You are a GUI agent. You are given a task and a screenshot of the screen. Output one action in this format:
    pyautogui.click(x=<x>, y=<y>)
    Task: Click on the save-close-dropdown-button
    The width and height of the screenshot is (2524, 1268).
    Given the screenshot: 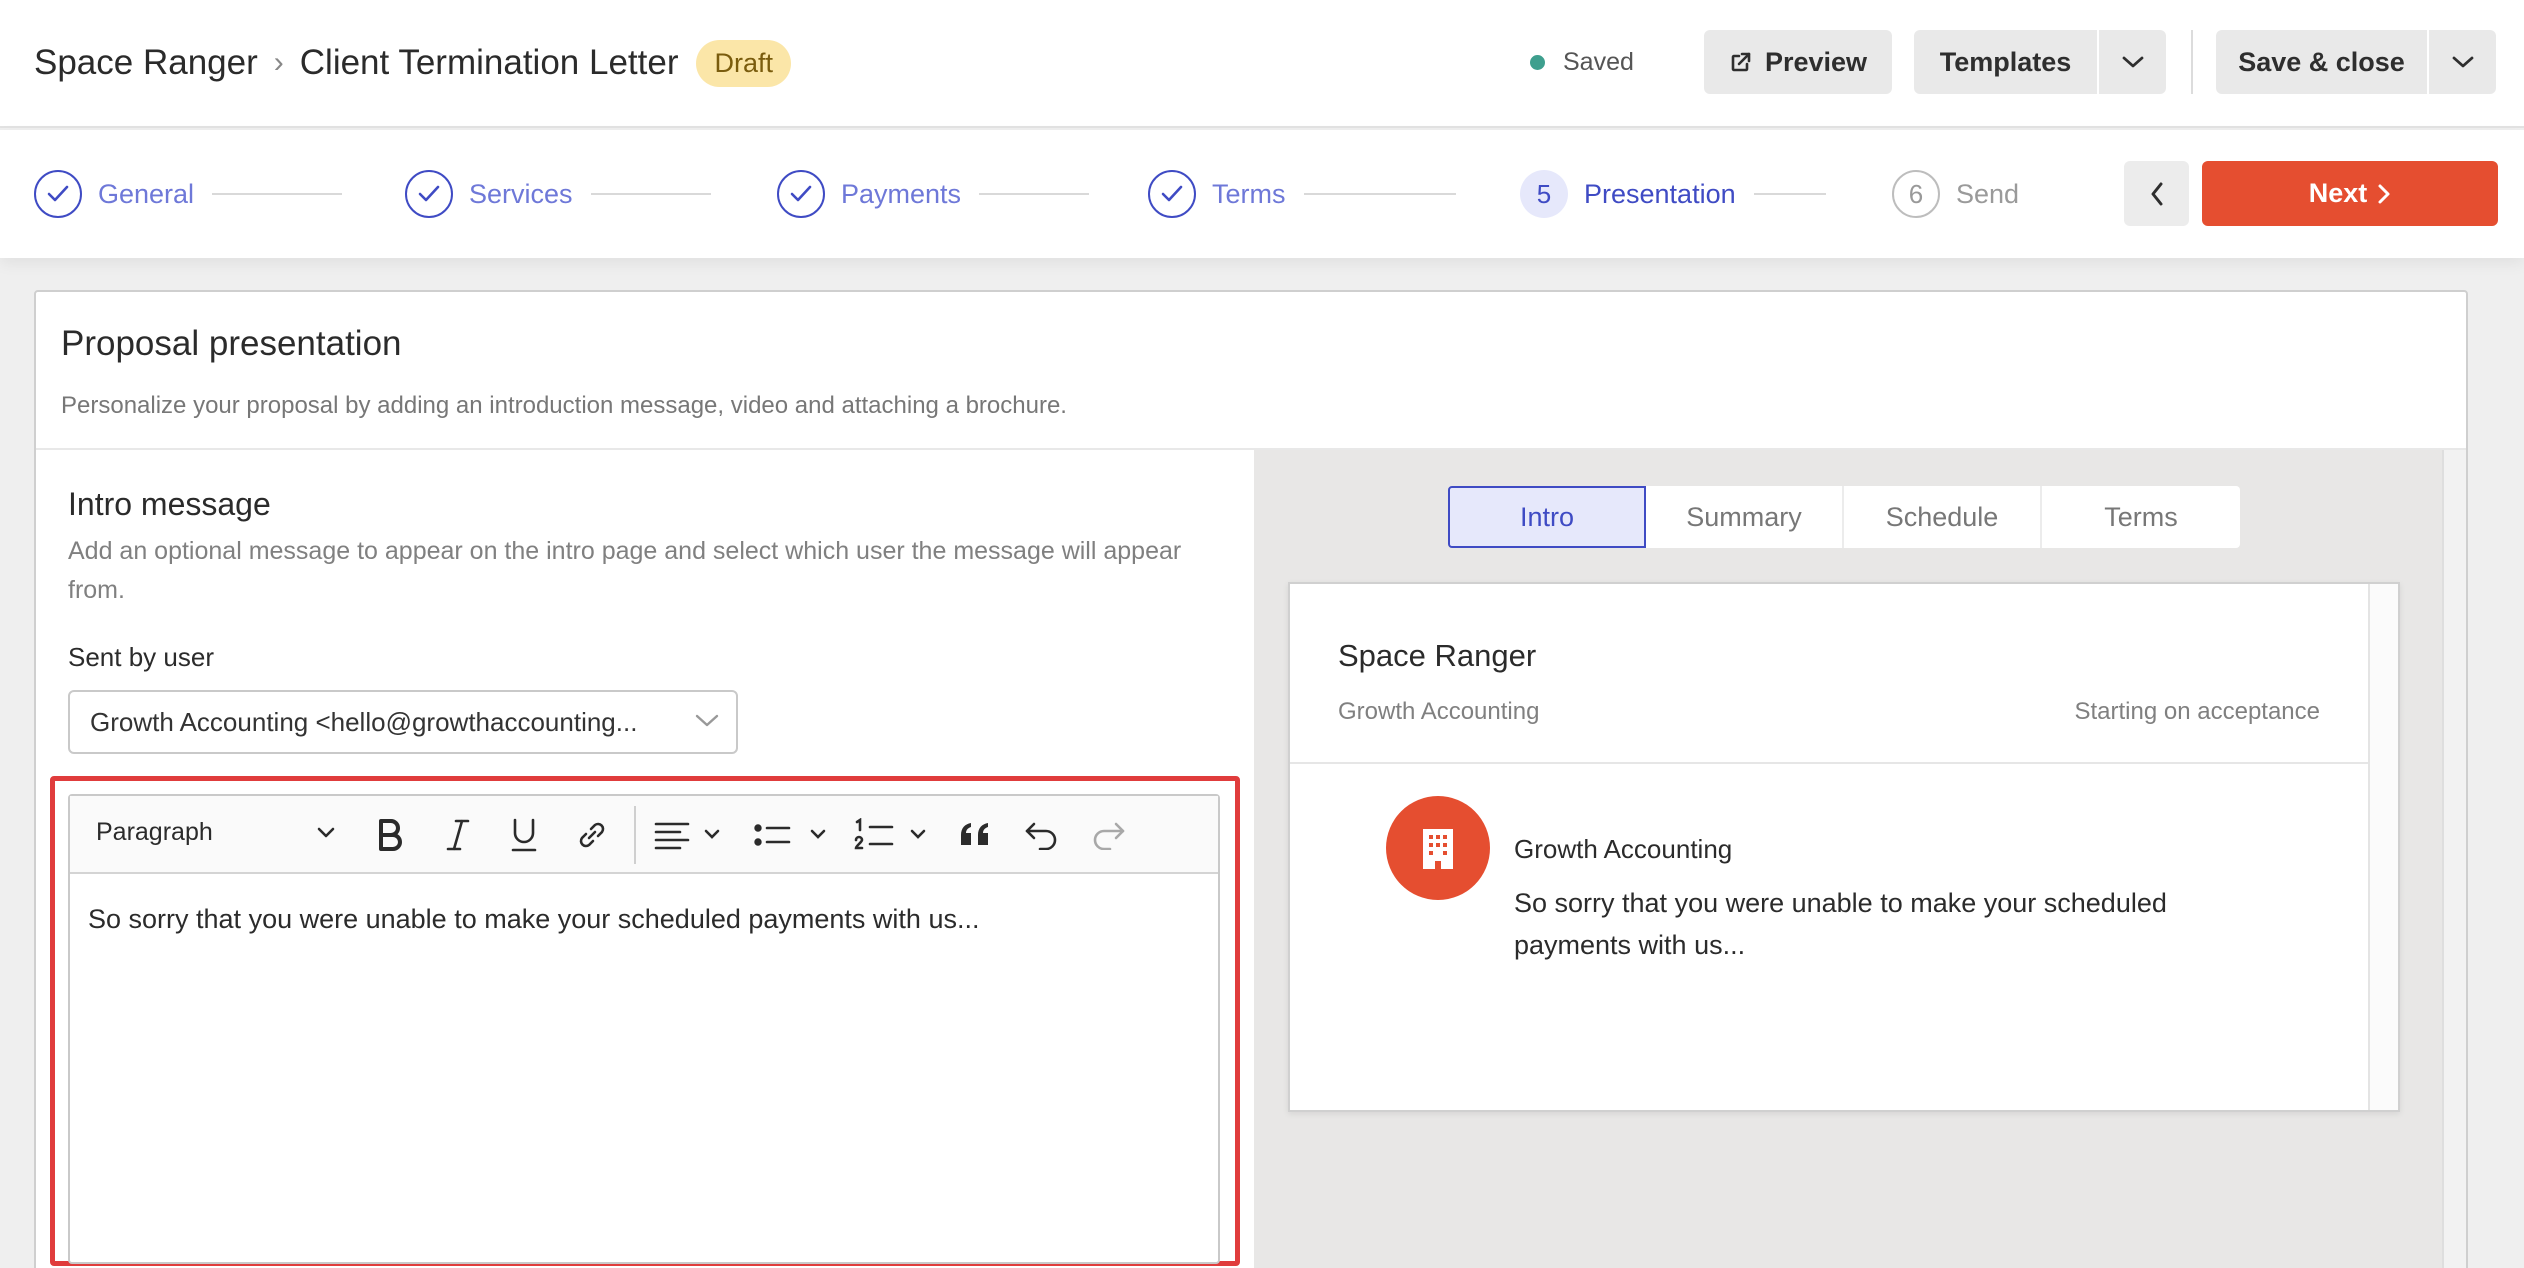 What is the action you would take?
    pyautogui.click(x=2462, y=62)
    